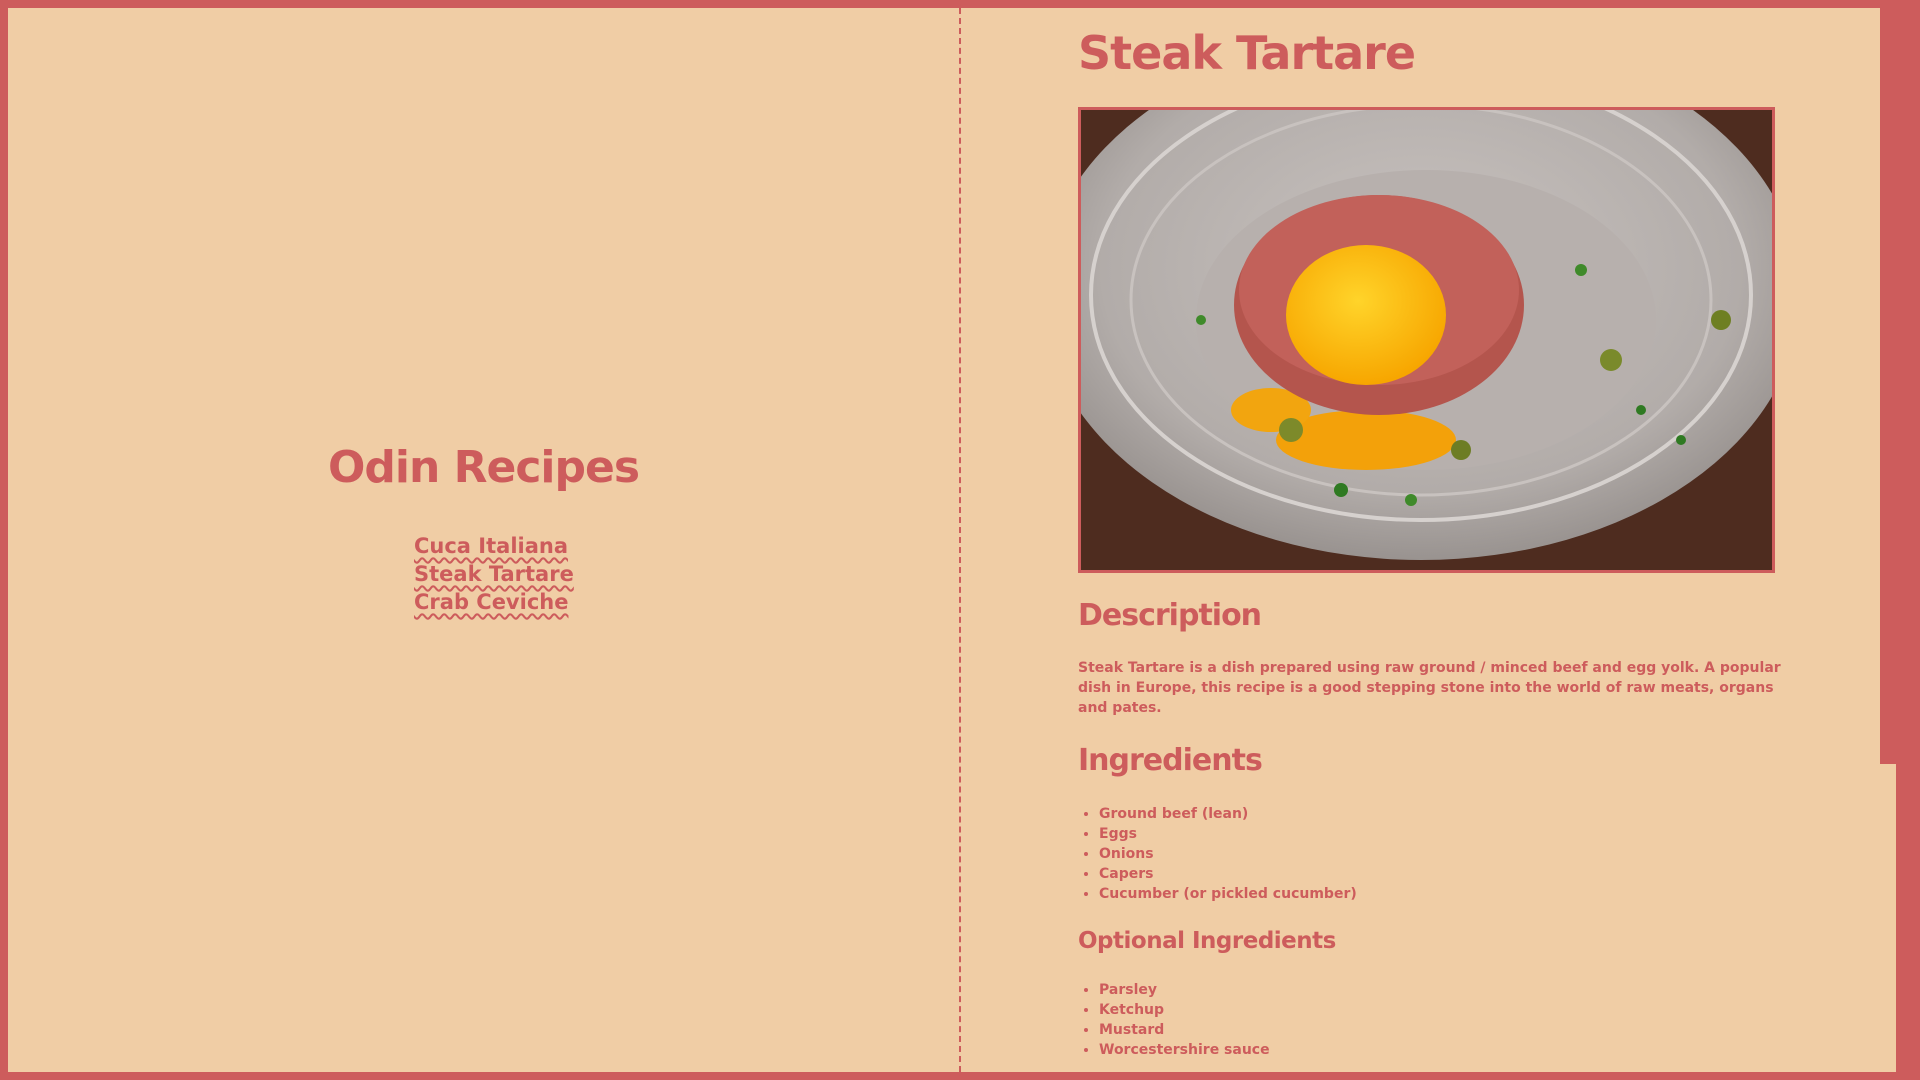  I want to click on description-heading: Description, so click(1170, 615).